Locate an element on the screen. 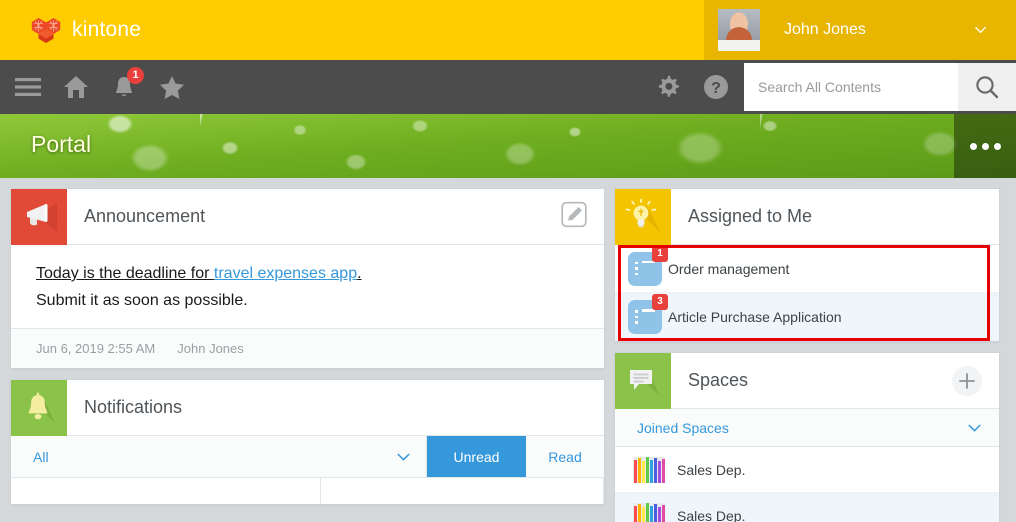 The image size is (1016, 522). gear-icon is located at coordinates (668, 86).